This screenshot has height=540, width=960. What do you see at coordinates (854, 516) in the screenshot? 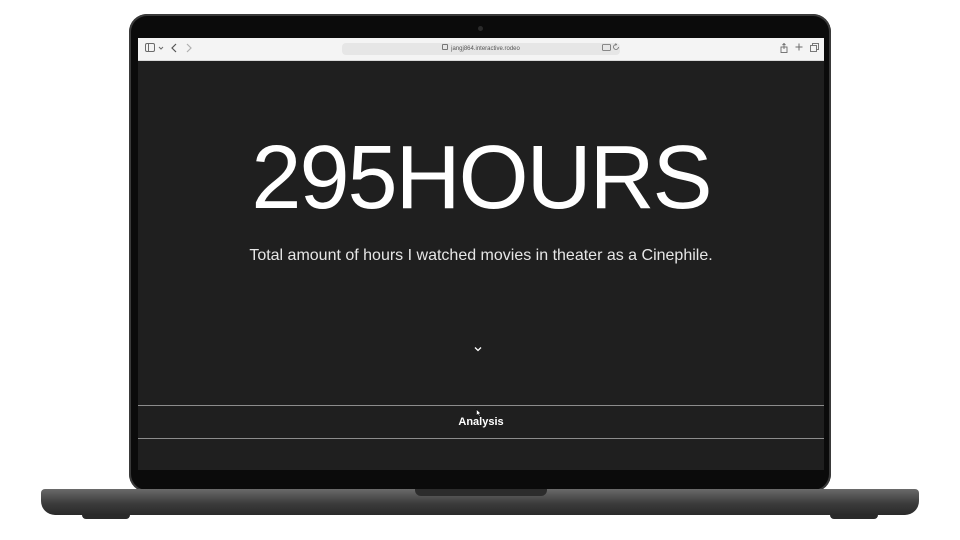
I see `laptop-foot-right` at bounding box center [854, 516].